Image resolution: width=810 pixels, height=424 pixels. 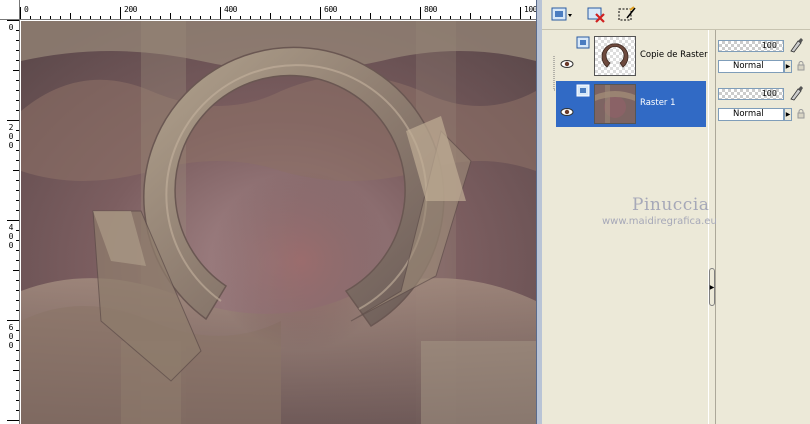 What do you see at coordinates (597, 15) in the screenshot?
I see `delete-layer-icon` at bounding box center [597, 15].